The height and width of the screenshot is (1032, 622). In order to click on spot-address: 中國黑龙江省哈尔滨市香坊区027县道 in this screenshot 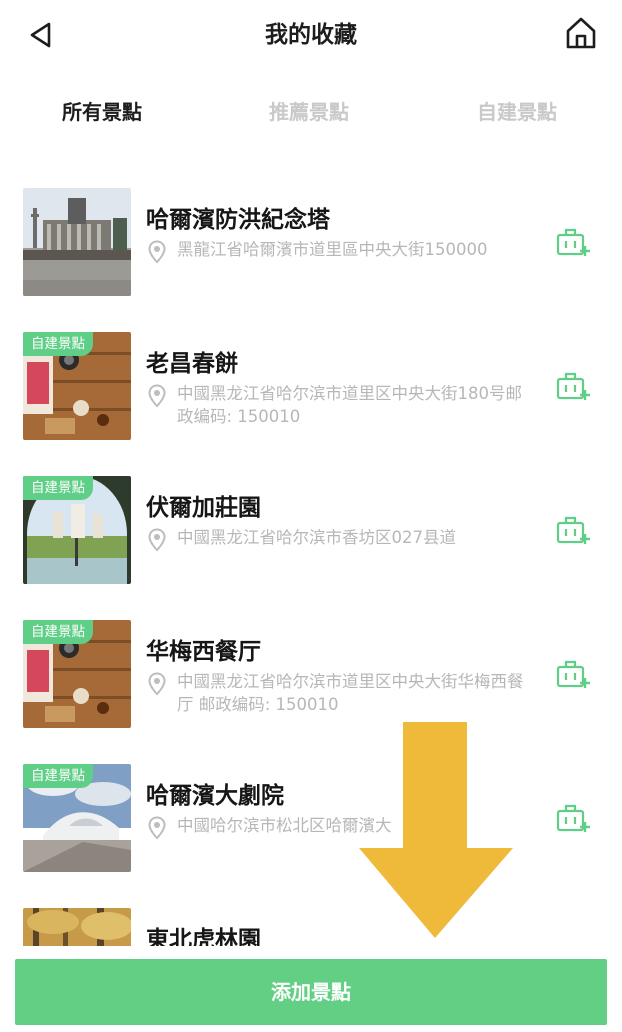, I will do `click(316, 537)`.